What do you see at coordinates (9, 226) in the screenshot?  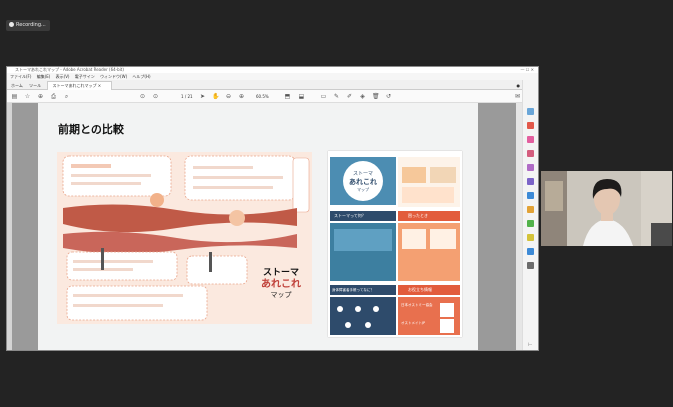 I see `left-panel-toggle` at bounding box center [9, 226].